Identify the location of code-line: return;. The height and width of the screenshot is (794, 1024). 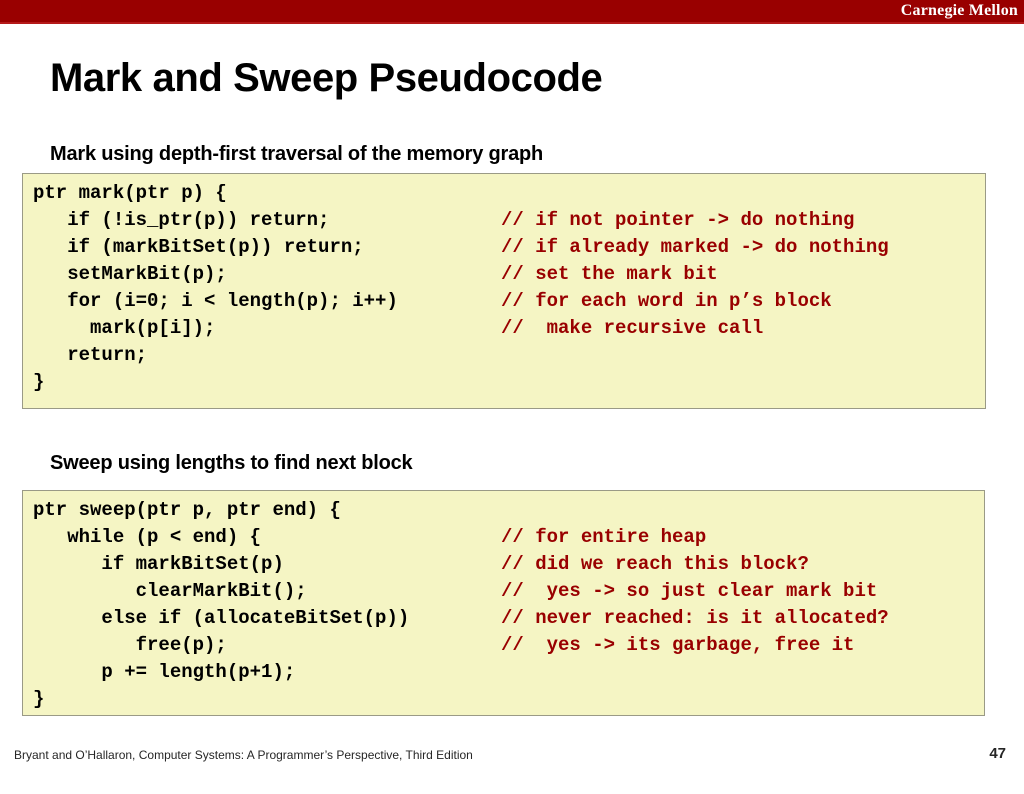
(504, 355).